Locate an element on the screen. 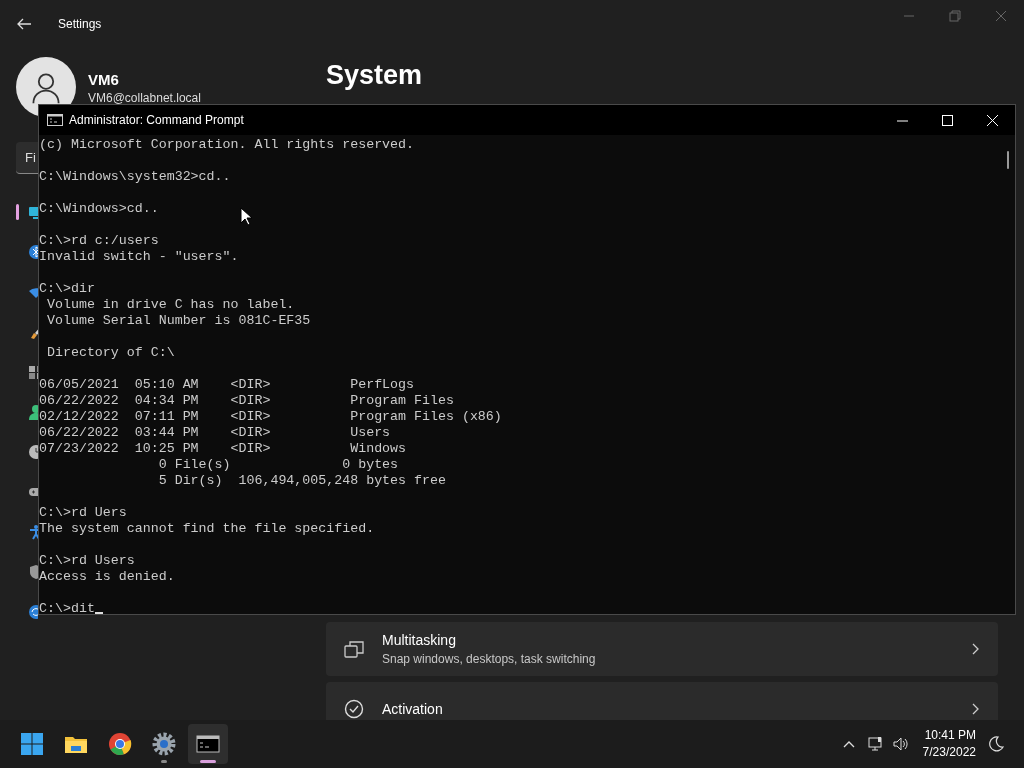 Image resolution: width=1024 pixels, height=768 pixels. shield-icon is located at coordinates (33, 572).